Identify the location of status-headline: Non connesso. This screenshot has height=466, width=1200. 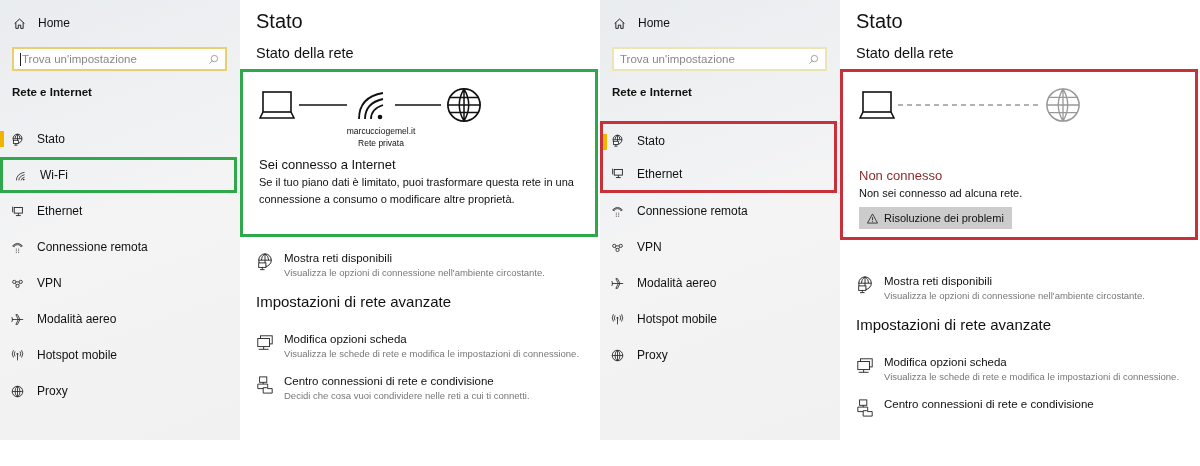
(901, 175).